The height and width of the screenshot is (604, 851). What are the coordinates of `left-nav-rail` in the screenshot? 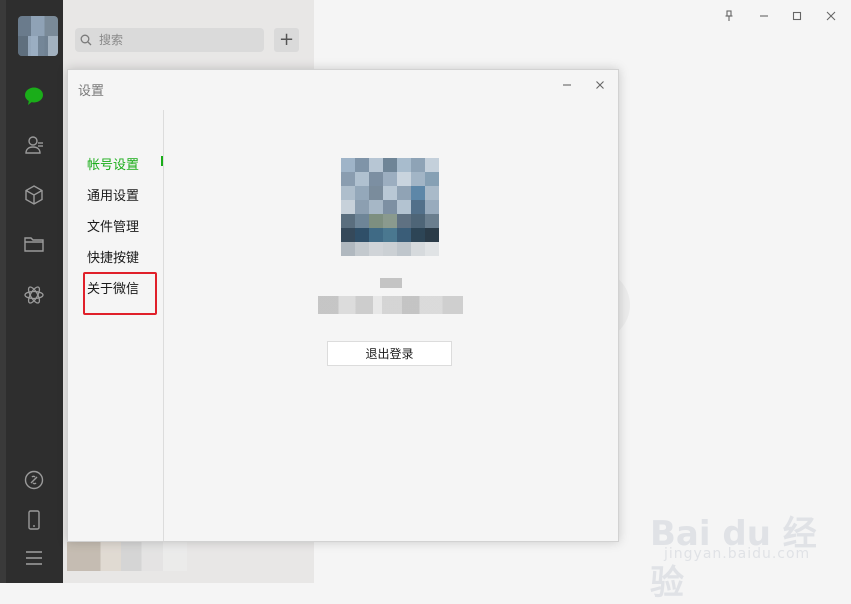 It's located at (34, 291).